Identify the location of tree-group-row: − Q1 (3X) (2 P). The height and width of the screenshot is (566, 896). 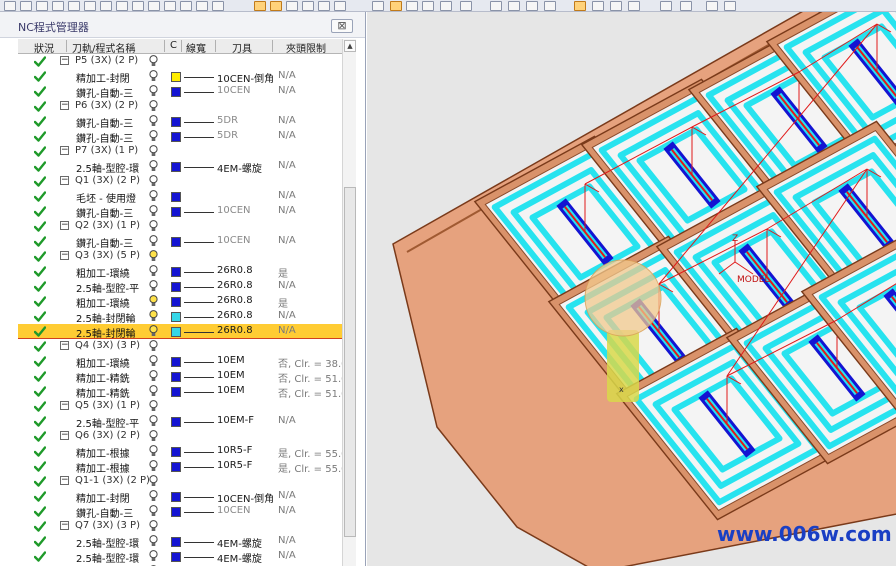
(180, 181).